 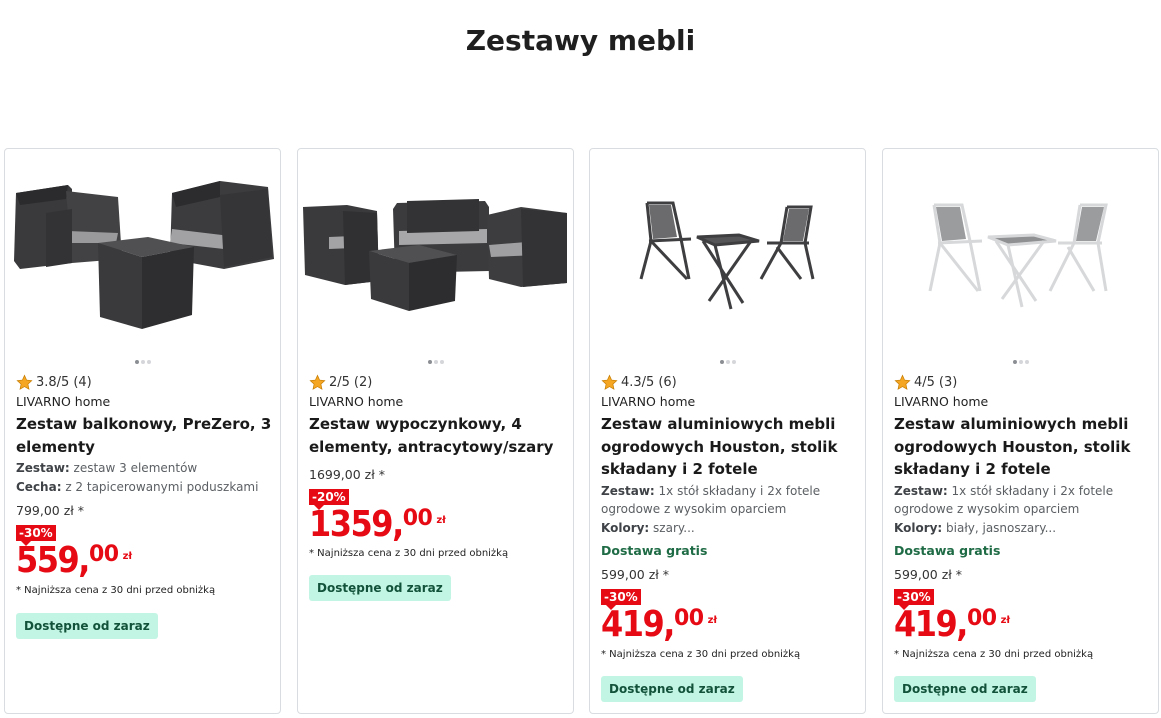 What do you see at coordinates (53, 382) in the screenshot?
I see `rating-value: 3.8/5` at bounding box center [53, 382].